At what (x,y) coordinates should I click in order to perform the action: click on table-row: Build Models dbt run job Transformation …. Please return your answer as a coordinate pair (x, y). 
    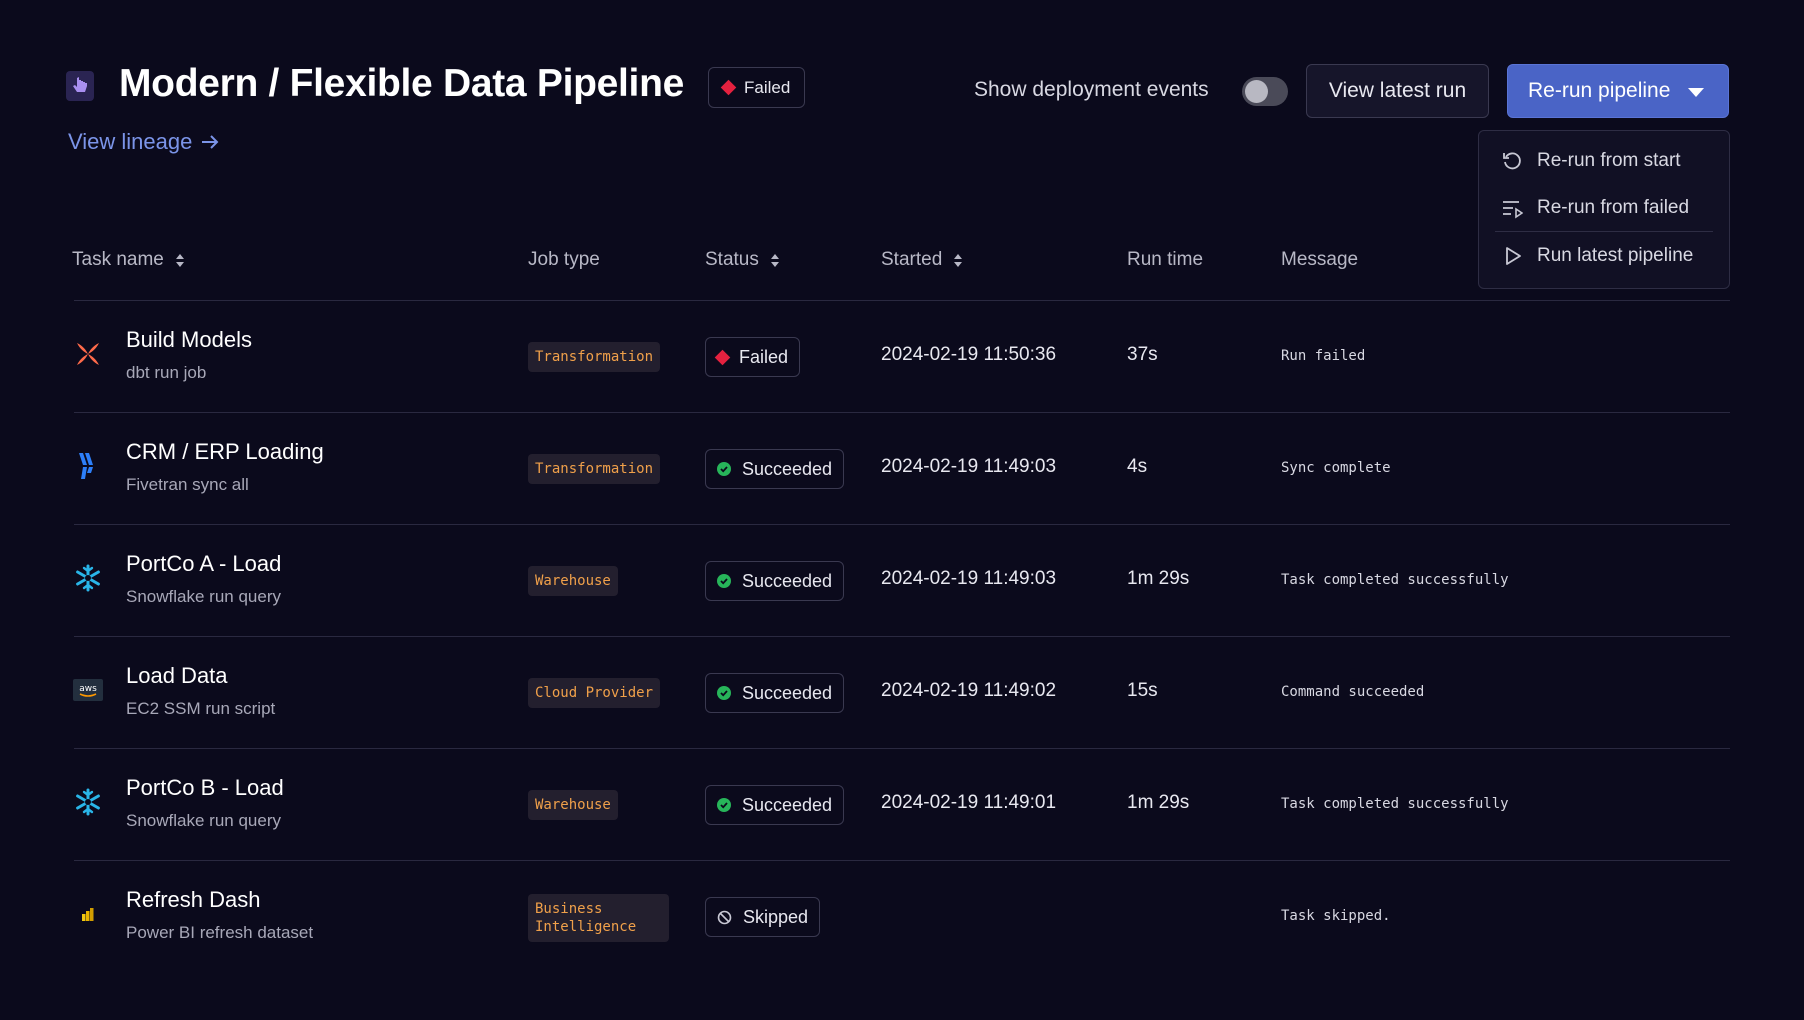
    Looking at the image, I should click on (902, 357).